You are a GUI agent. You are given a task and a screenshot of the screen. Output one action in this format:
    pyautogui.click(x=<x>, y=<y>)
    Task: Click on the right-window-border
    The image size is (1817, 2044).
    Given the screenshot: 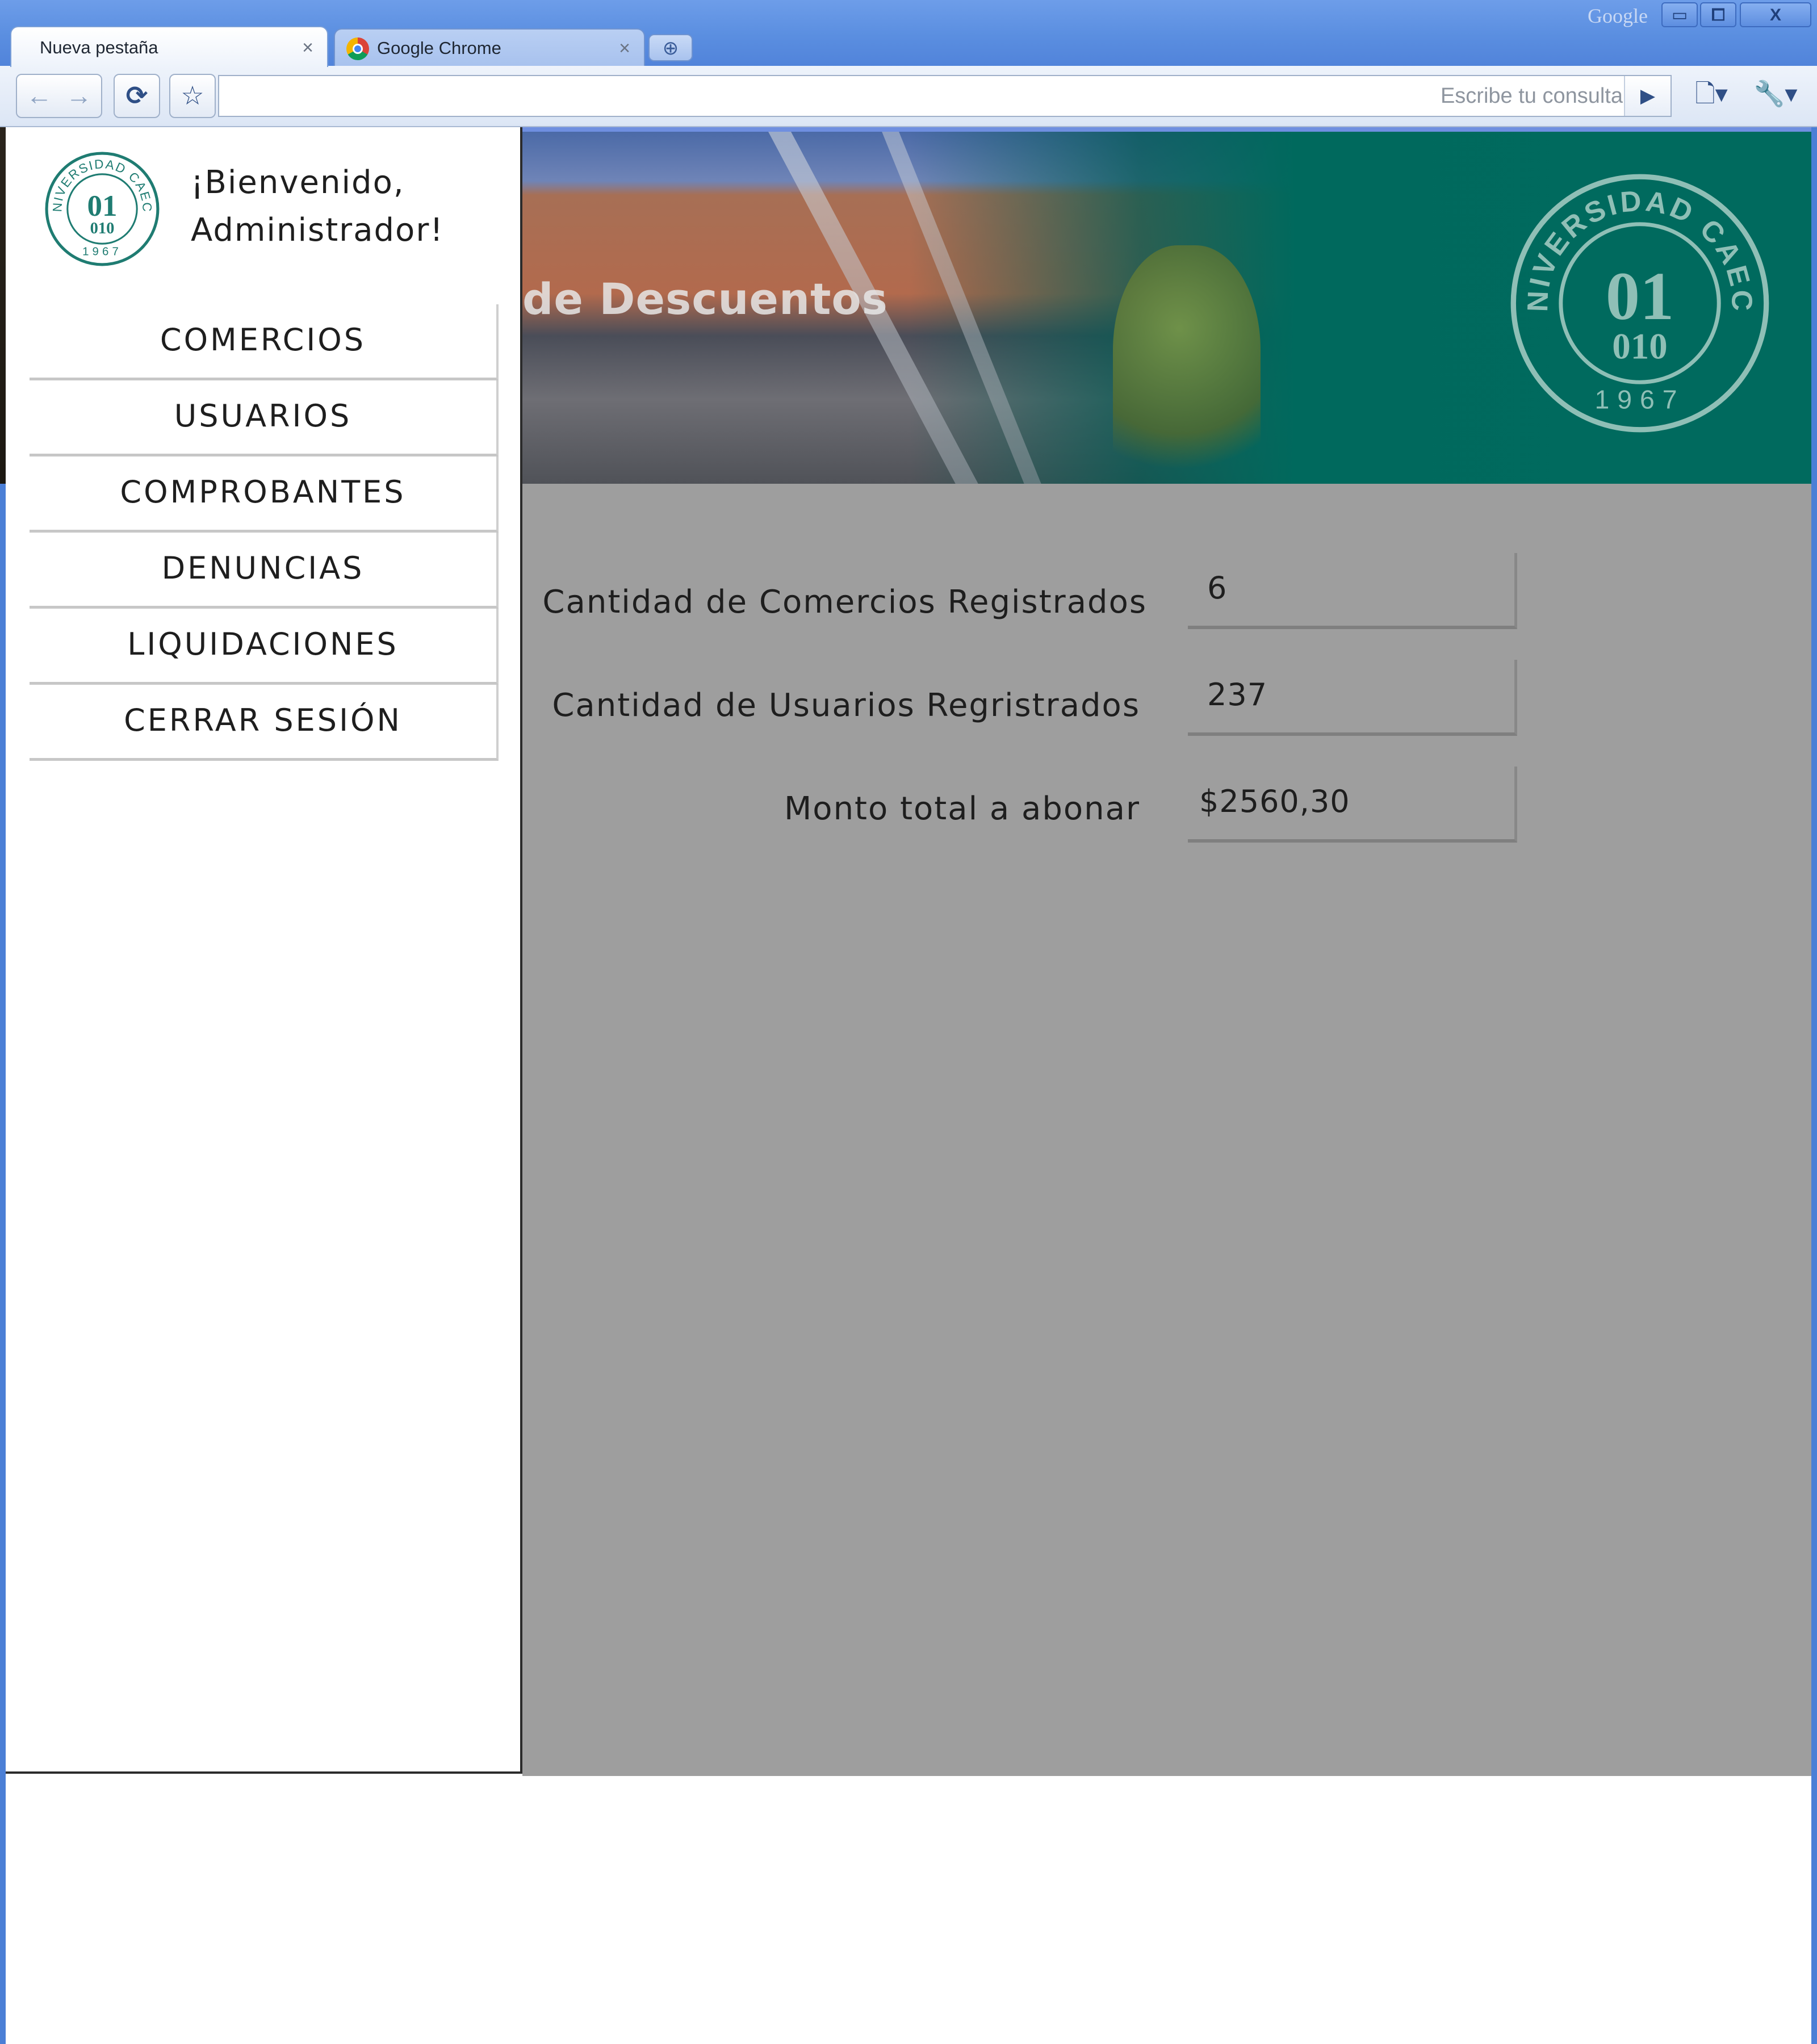 What is the action you would take?
    pyautogui.click(x=1814, y=1085)
    